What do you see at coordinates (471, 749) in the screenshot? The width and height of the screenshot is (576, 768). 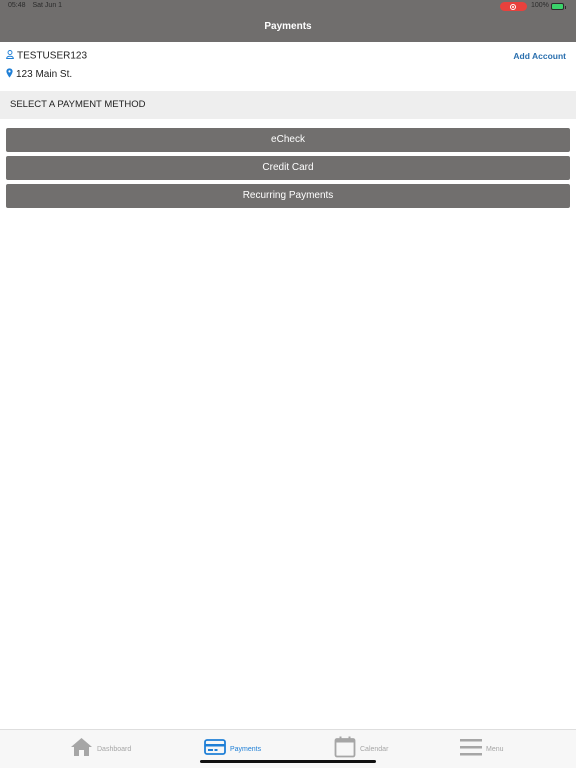 I see `hamburger-menu-icon` at bounding box center [471, 749].